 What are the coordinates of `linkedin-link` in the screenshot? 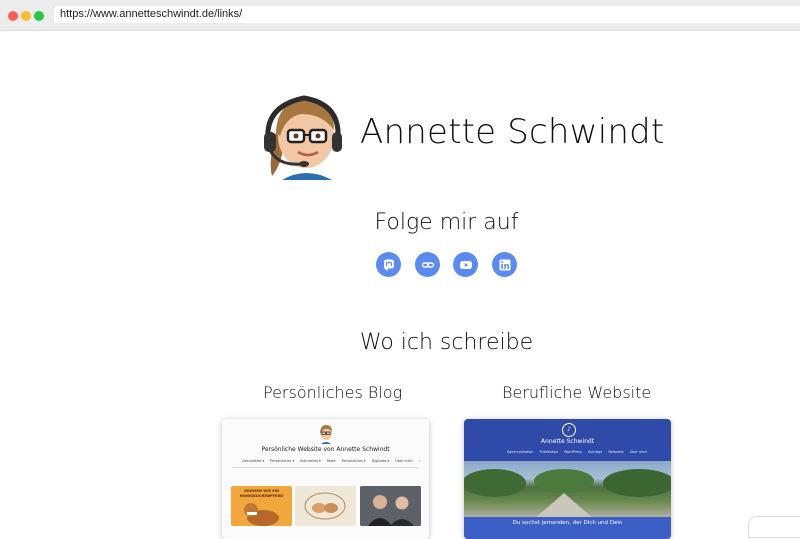 It's located at (504, 264).